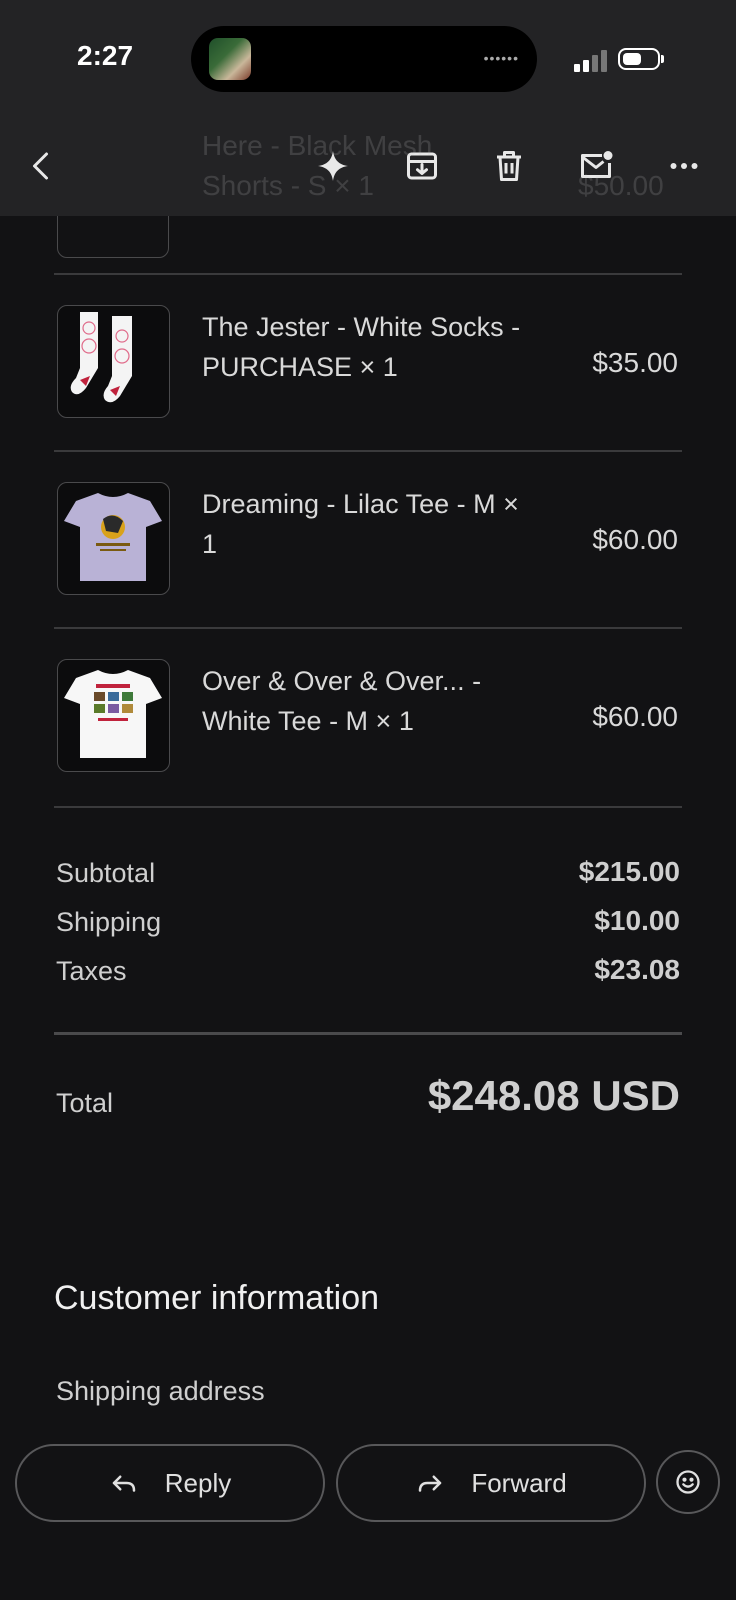 This screenshot has height=1600, width=736. What do you see at coordinates (368, 807) in the screenshot?
I see `divider` at bounding box center [368, 807].